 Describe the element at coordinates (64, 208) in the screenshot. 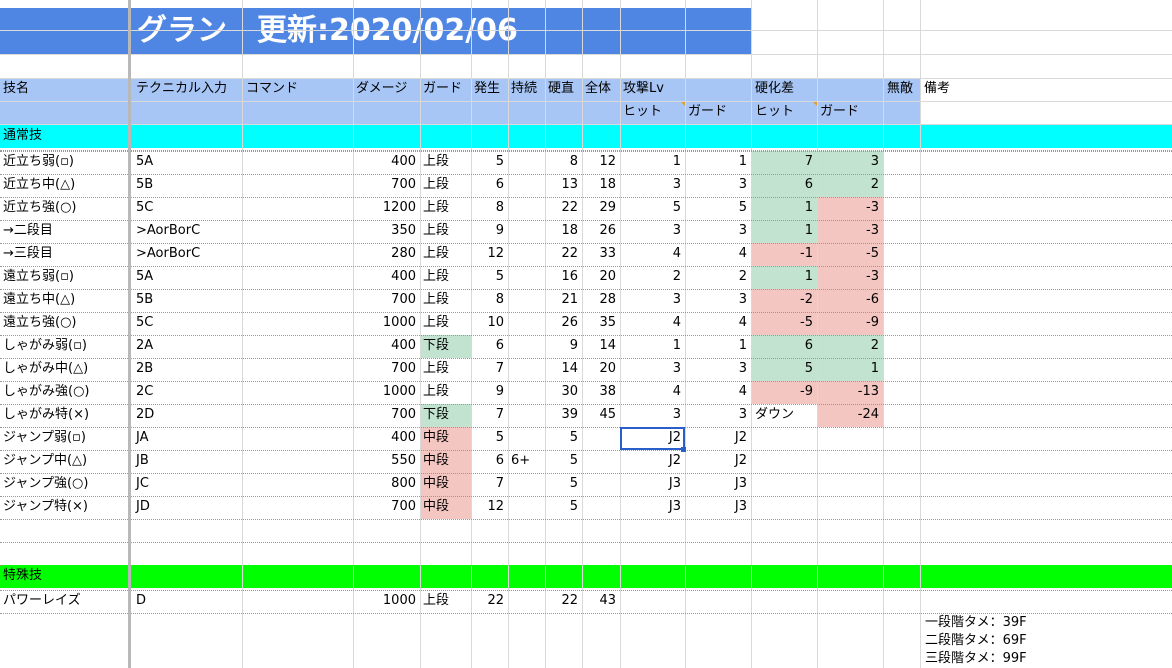

I see `cell-name: 近立ち強(○)` at that location.